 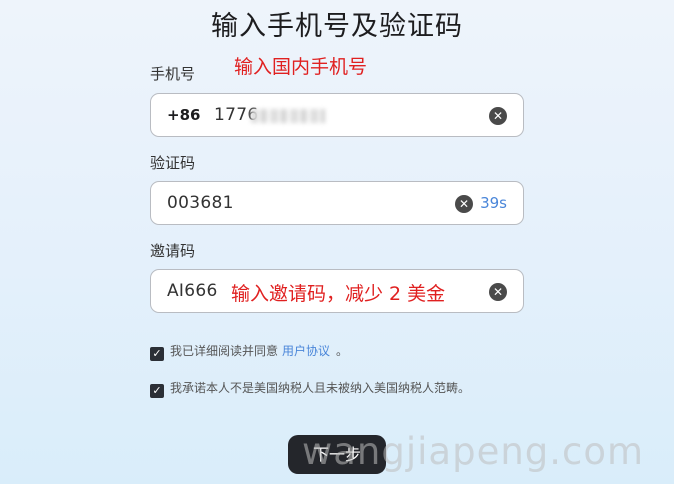 What do you see at coordinates (173, 251) in the screenshot?
I see `invite-label: 邀请码` at bounding box center [173, 251].